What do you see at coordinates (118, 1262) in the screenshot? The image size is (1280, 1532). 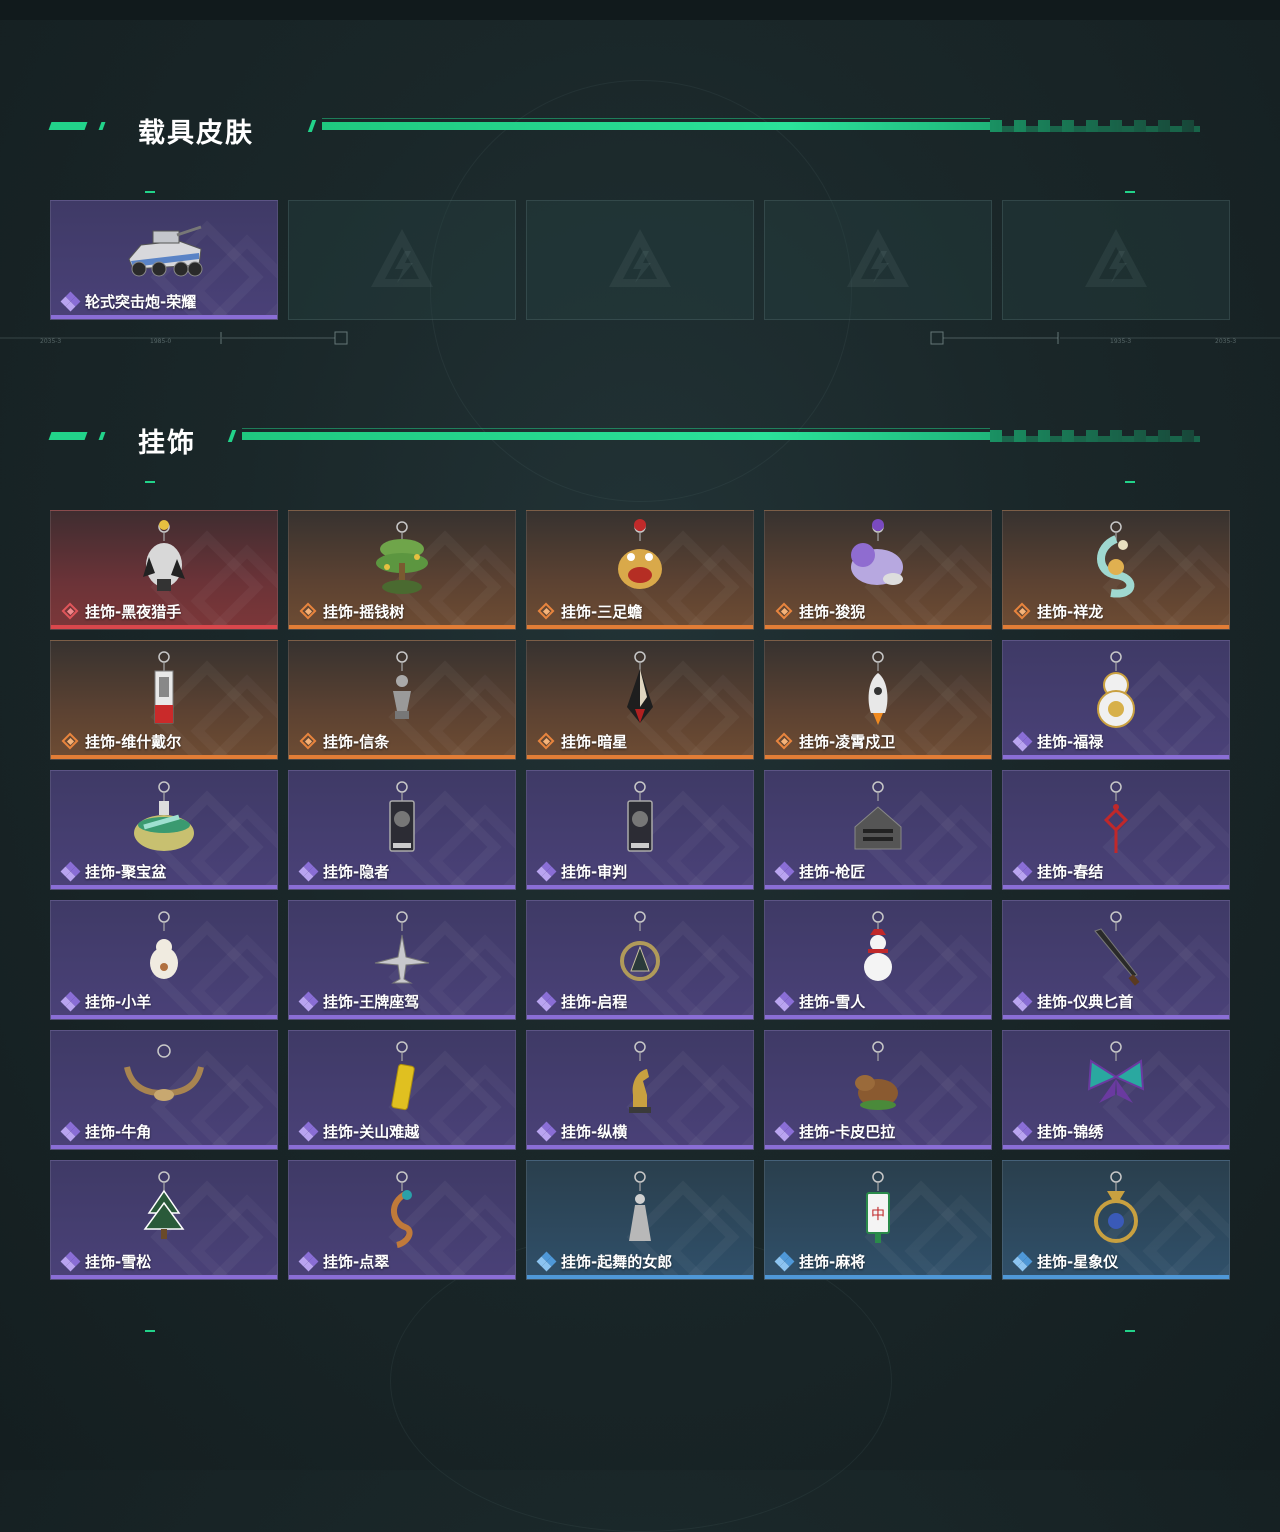 I see `item-name: 挂饰-雪松` at bounding box center [118, 1262].